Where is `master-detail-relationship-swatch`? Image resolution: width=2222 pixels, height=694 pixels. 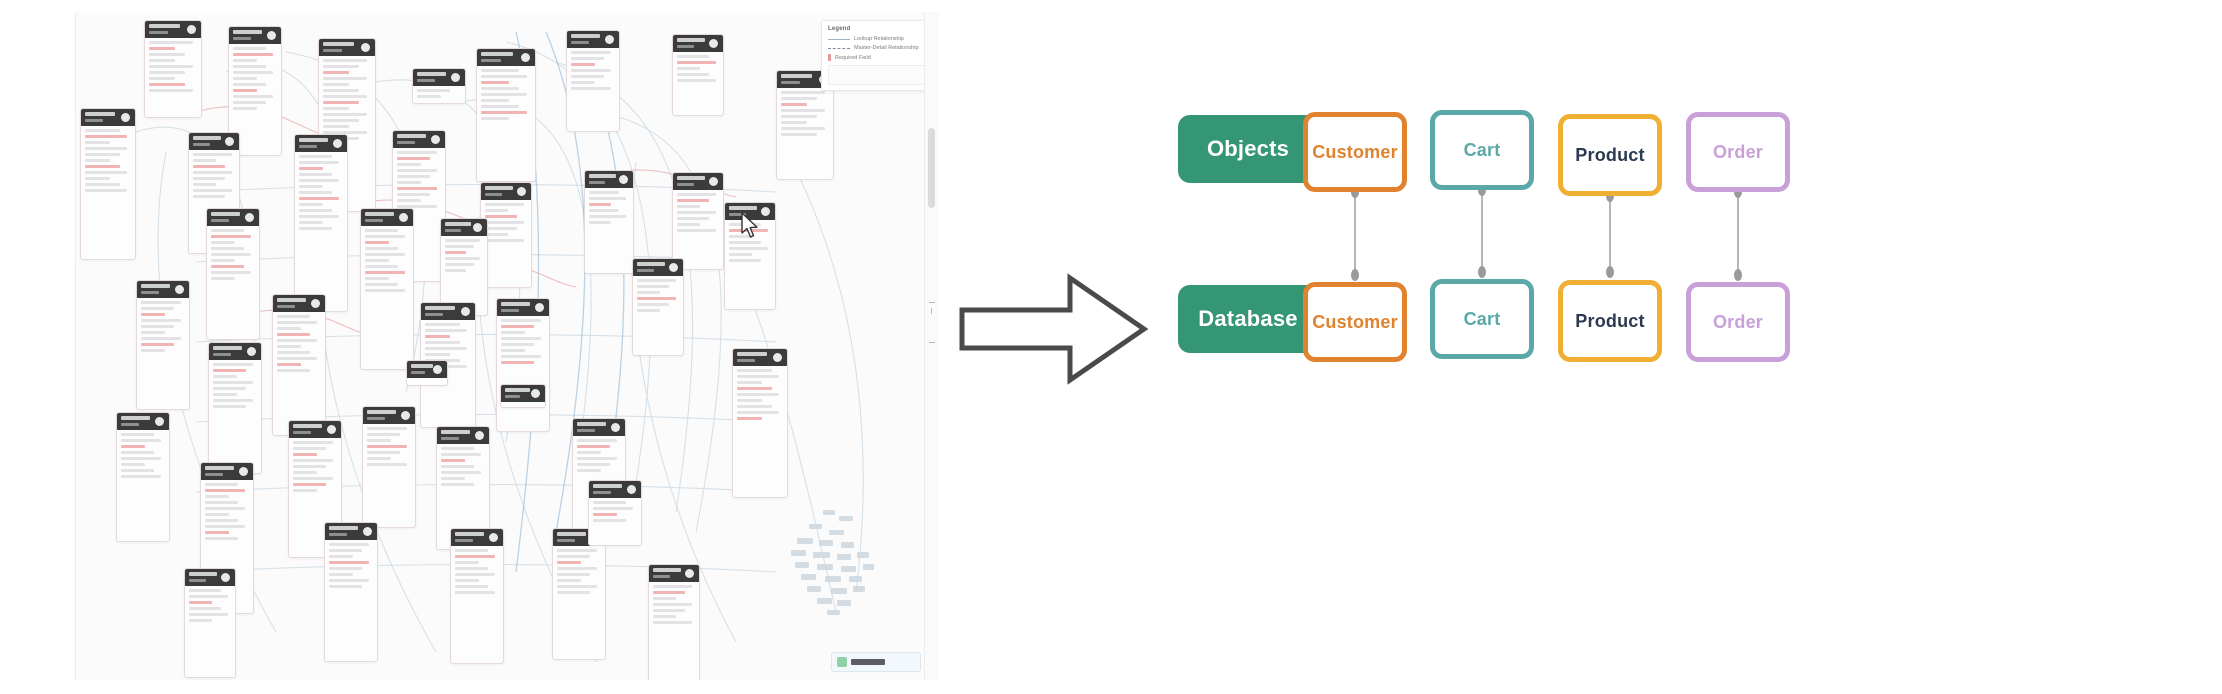 master-detail-relationship-swatch is located at coordinates (839, 48).